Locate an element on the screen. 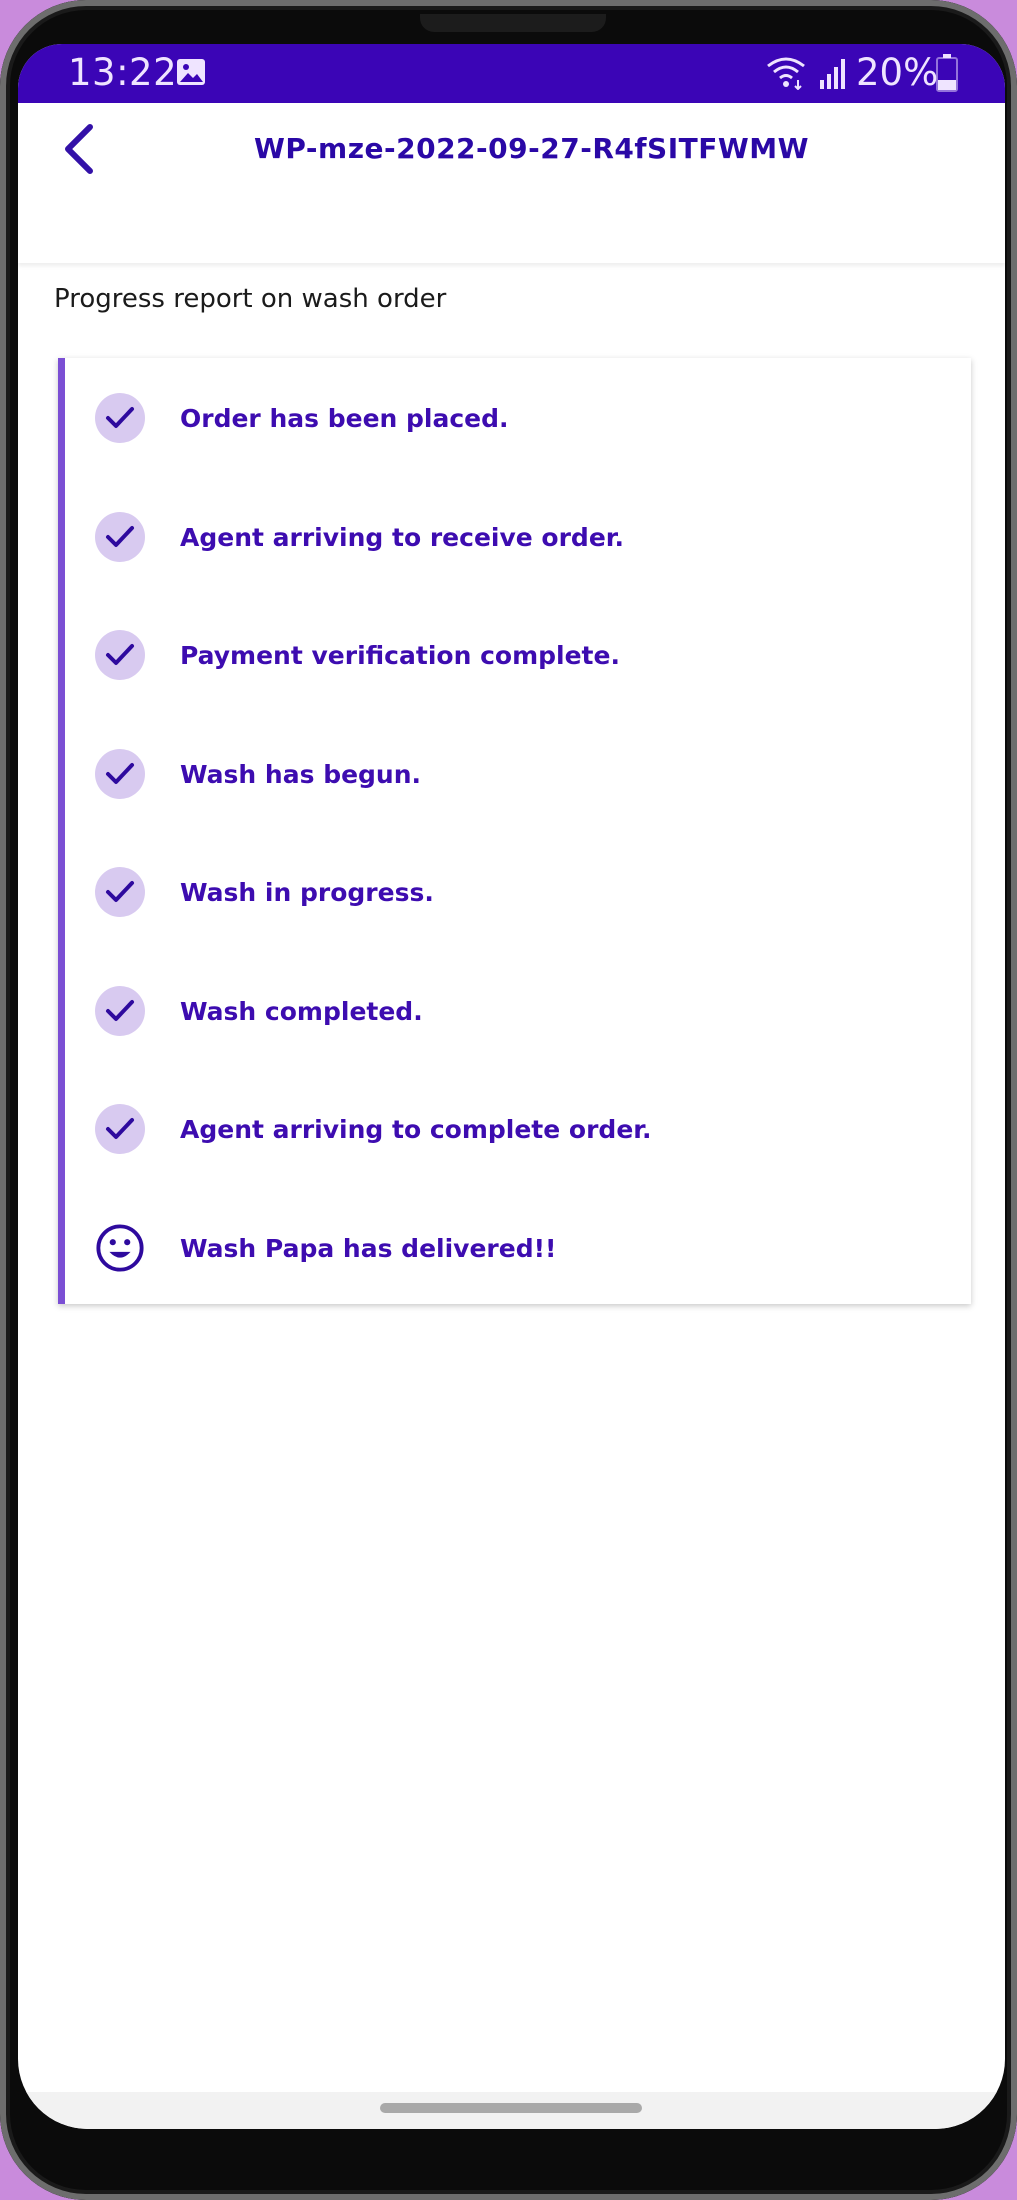  back-button is located at coordinates (78, 151).